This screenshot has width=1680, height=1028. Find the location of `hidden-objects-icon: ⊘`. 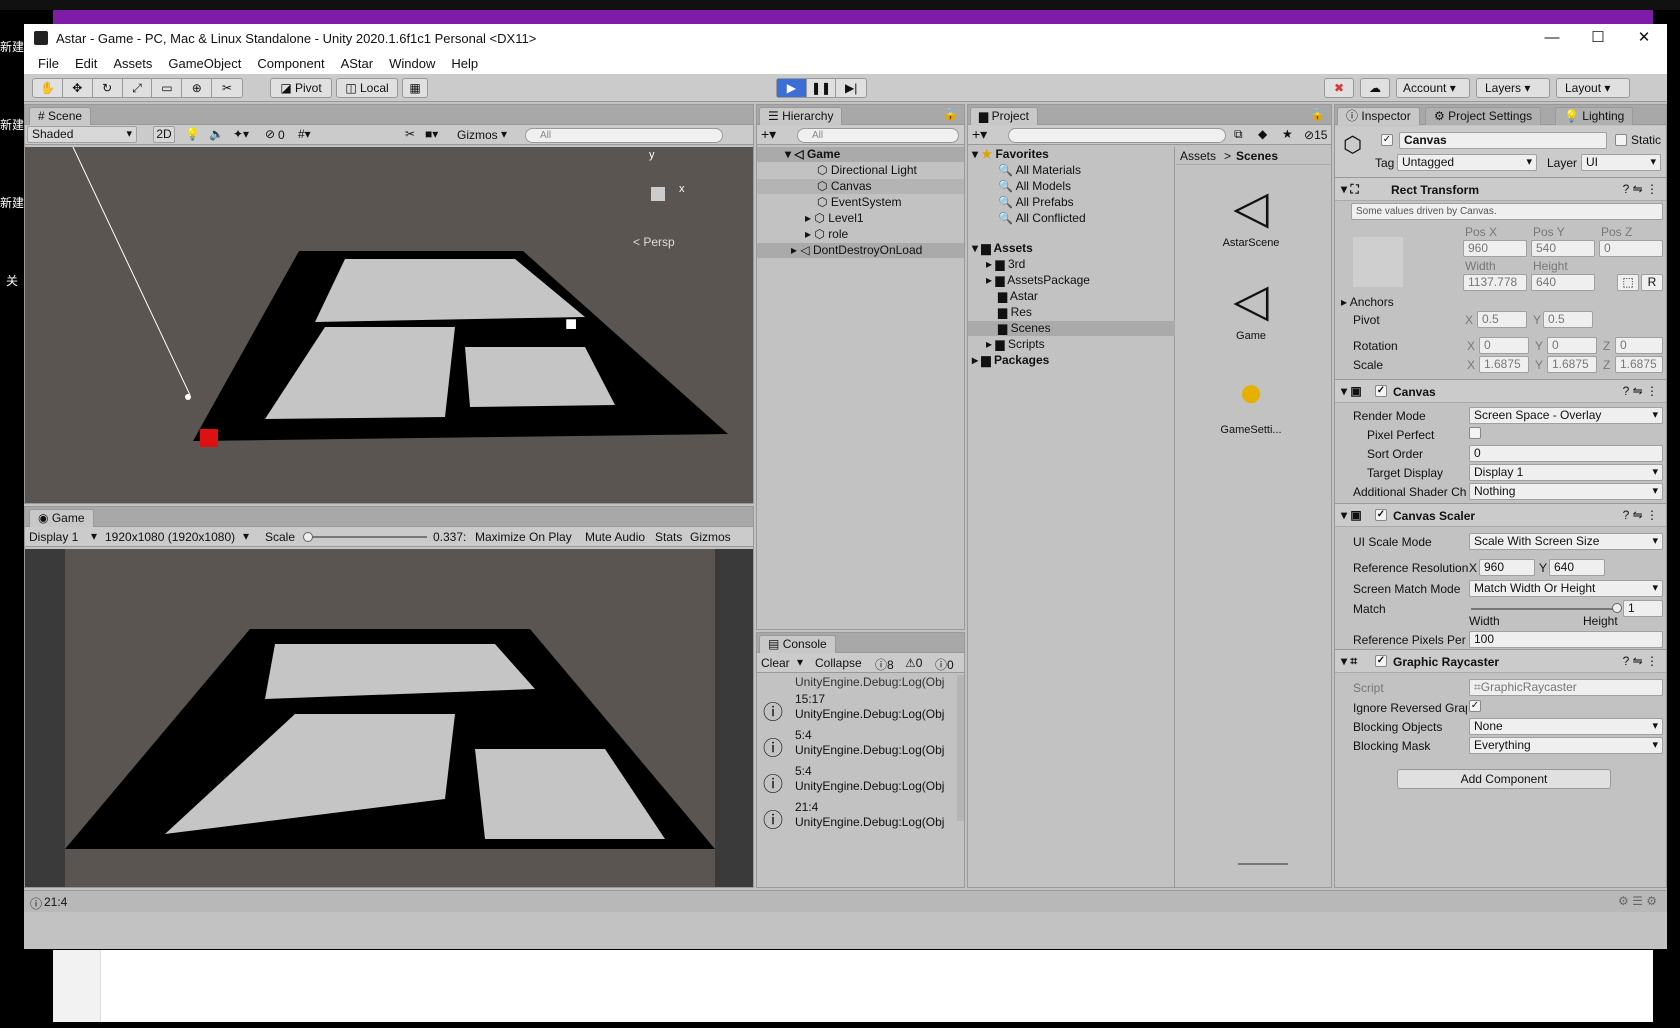

hidden-objects-icon: ⊘ is located at coordinates (270, 134).